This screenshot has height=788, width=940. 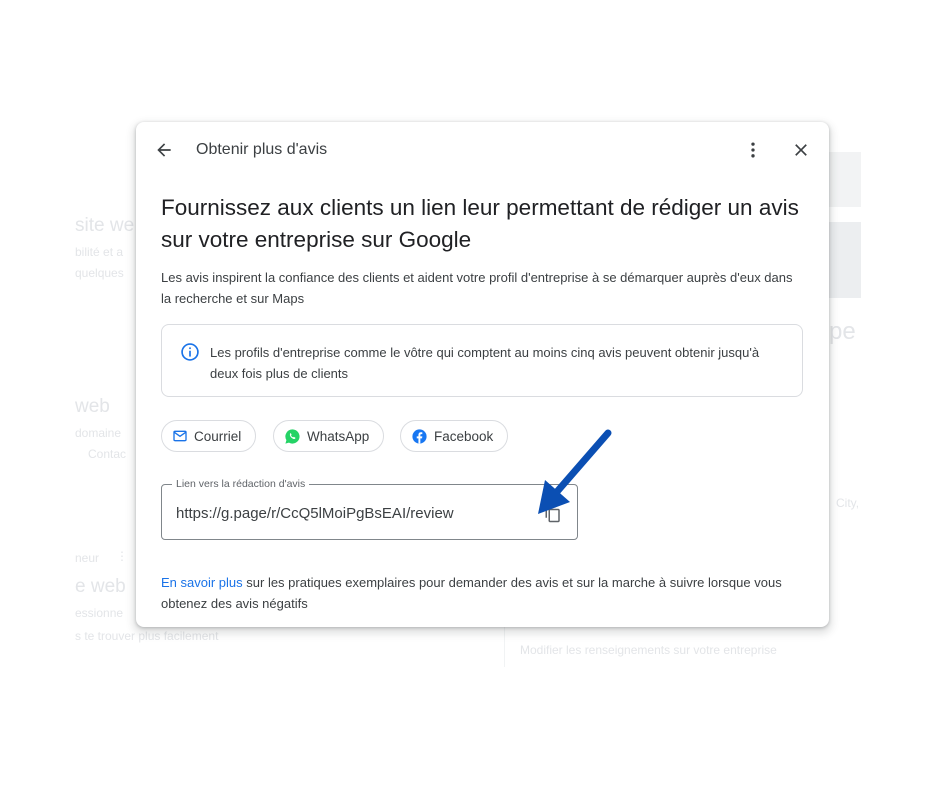 I want to click on bg-text: quelques, so click(x=99, y=273).